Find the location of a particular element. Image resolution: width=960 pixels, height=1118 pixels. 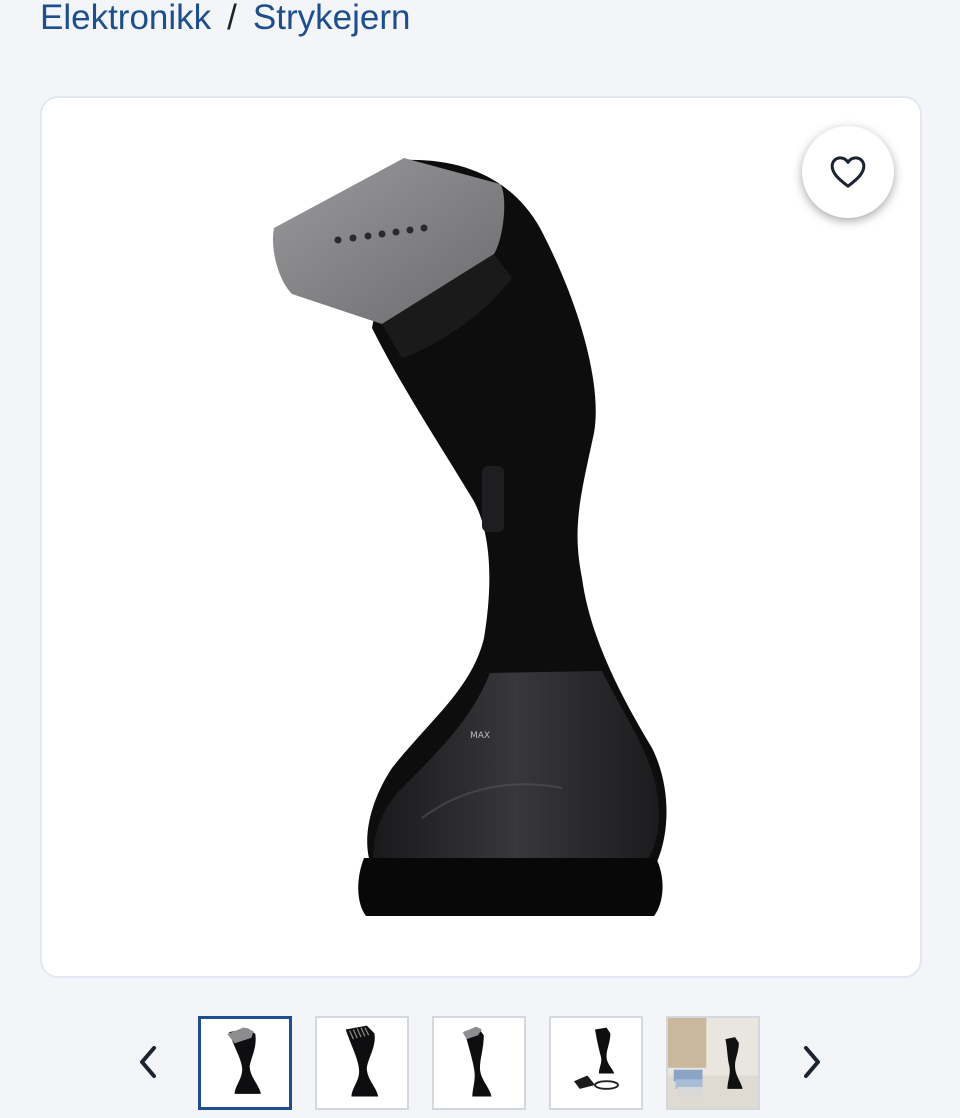

thumbnail-gallery is located at coordinates (480, 1064).